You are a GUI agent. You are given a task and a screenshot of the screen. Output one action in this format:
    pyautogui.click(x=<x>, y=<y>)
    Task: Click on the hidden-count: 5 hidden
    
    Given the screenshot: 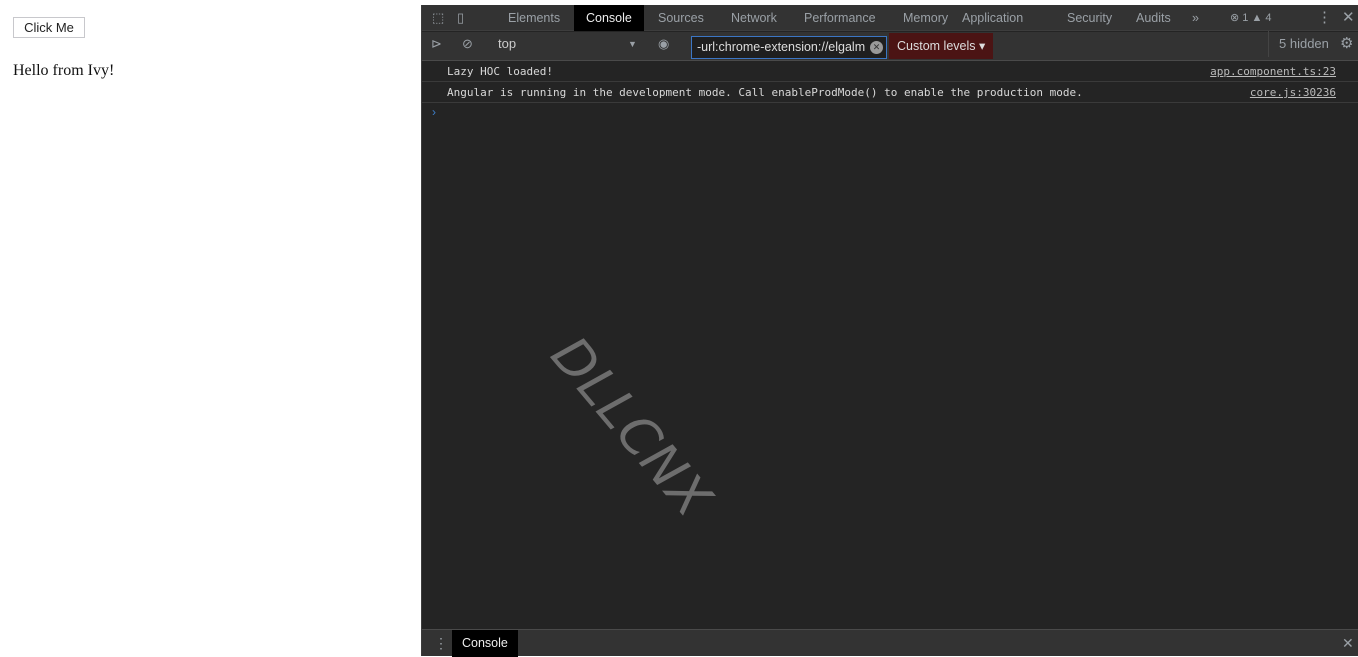 What is the action you would take?
    pyautogui.click(x=1298, y=44)
    